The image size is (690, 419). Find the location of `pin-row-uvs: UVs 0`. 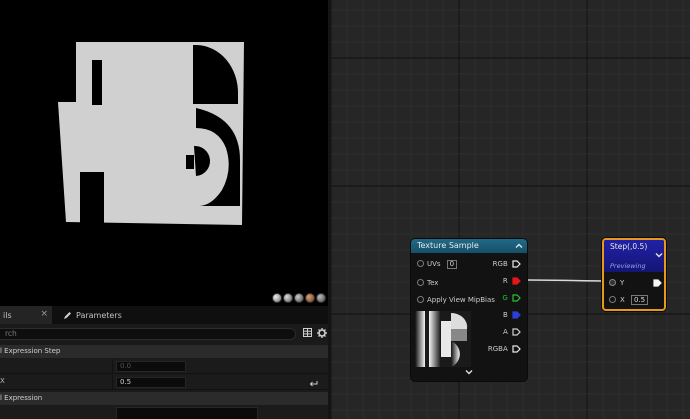

pin-row-uvs: UVs 0 is located at coordinates (437, 264).